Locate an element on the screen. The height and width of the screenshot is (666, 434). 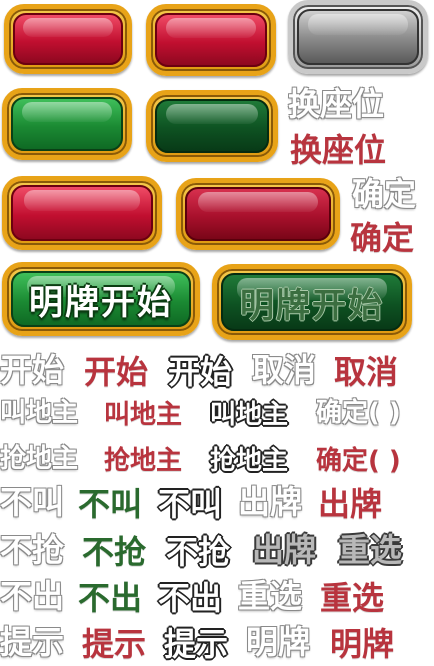
dark-red-button is located at coordinates (258, 214).